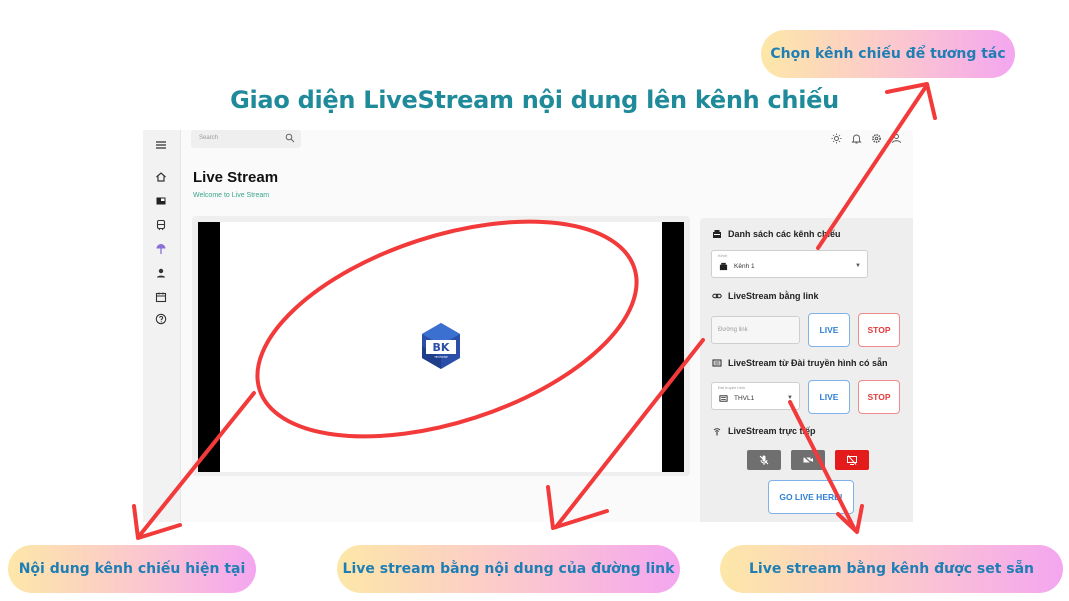 Image resolution: width=1069 pixels, height=601 pixels. I want to click on link-input: Đường link, so click(755, 330).